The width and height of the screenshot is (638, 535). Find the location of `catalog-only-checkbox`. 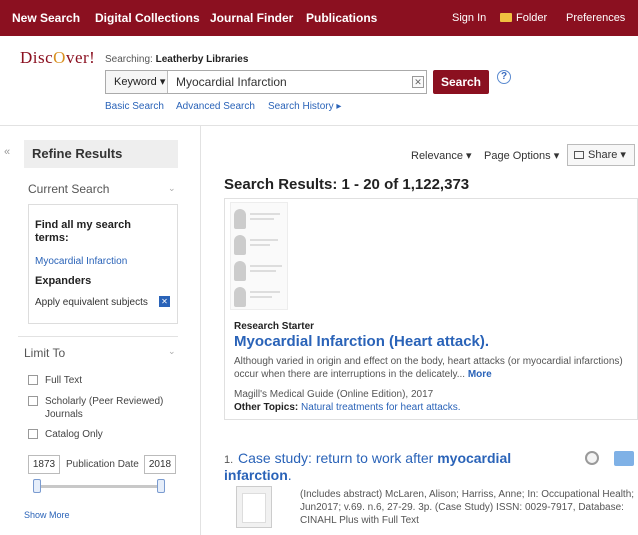

catalog-only-checkbox is located at coordinates (33, 434).